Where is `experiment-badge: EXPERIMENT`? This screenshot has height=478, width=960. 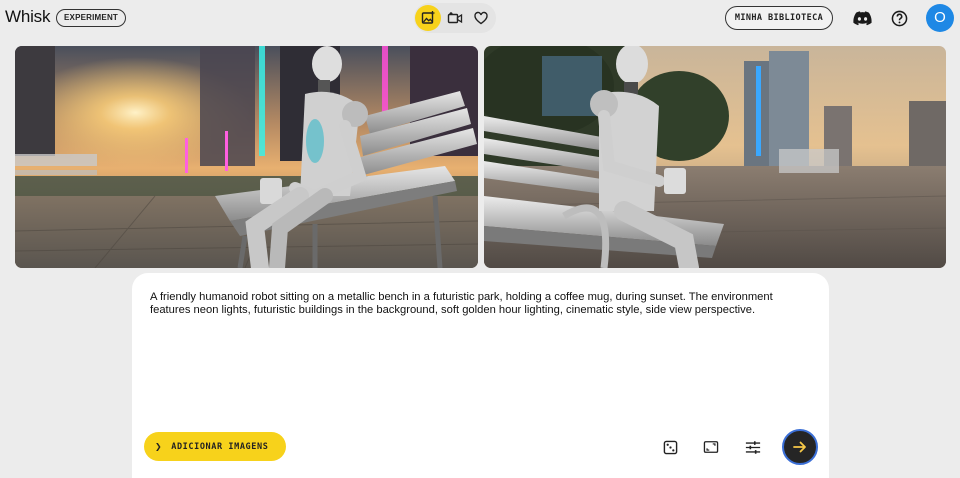
experiment-badge: EXPERIMENT is located at coordinates (91, 18).